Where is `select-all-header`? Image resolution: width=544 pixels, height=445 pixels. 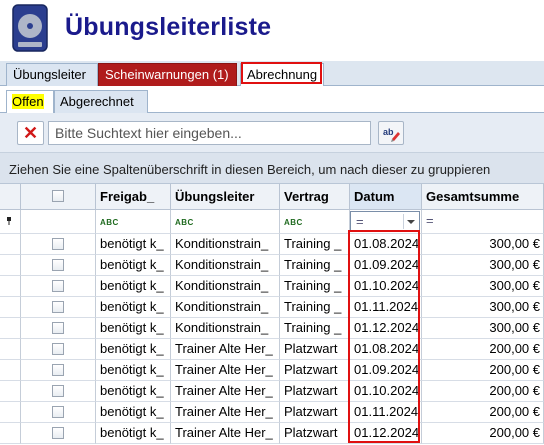 select-all-header is located at coordinates (58, 197).